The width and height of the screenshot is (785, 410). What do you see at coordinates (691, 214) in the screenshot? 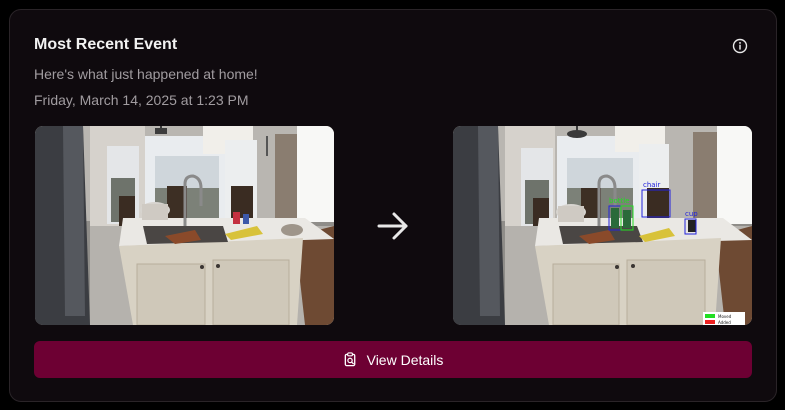
I see `detection-label-cup: cup` at bounding box center [691, 214].